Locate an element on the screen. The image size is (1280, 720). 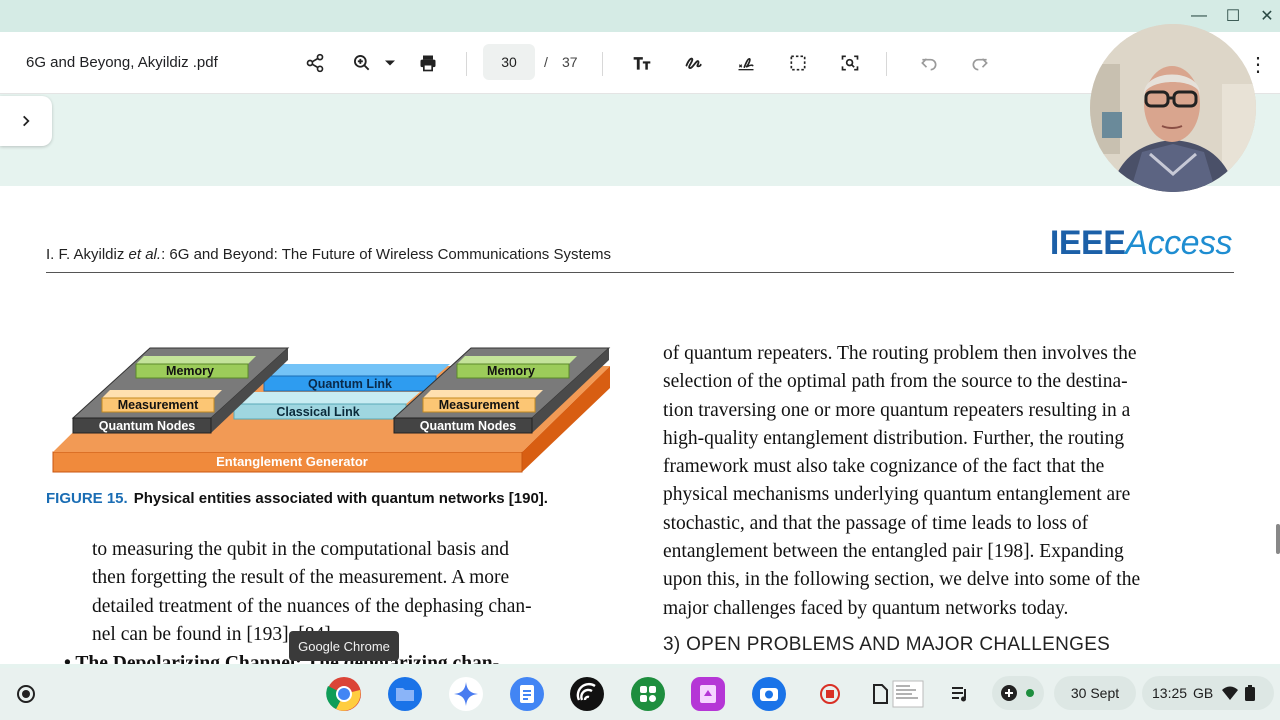
zoom-in-icon is located at coordinates (362, 63).